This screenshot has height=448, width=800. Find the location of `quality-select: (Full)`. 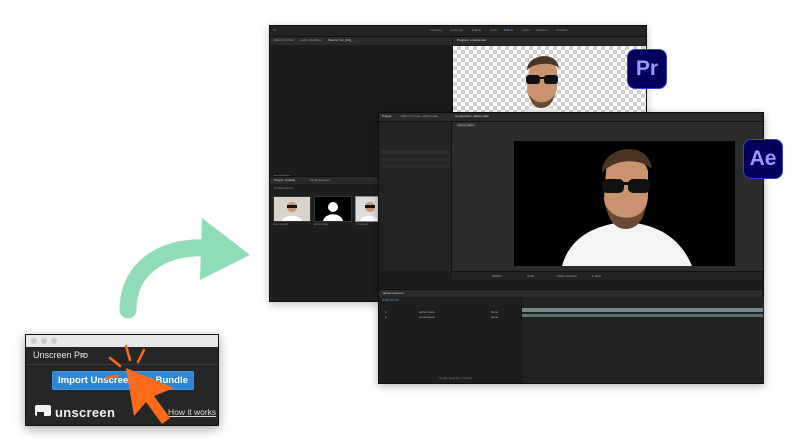

quality-select: (Full) is located at coordinates (530, 276).